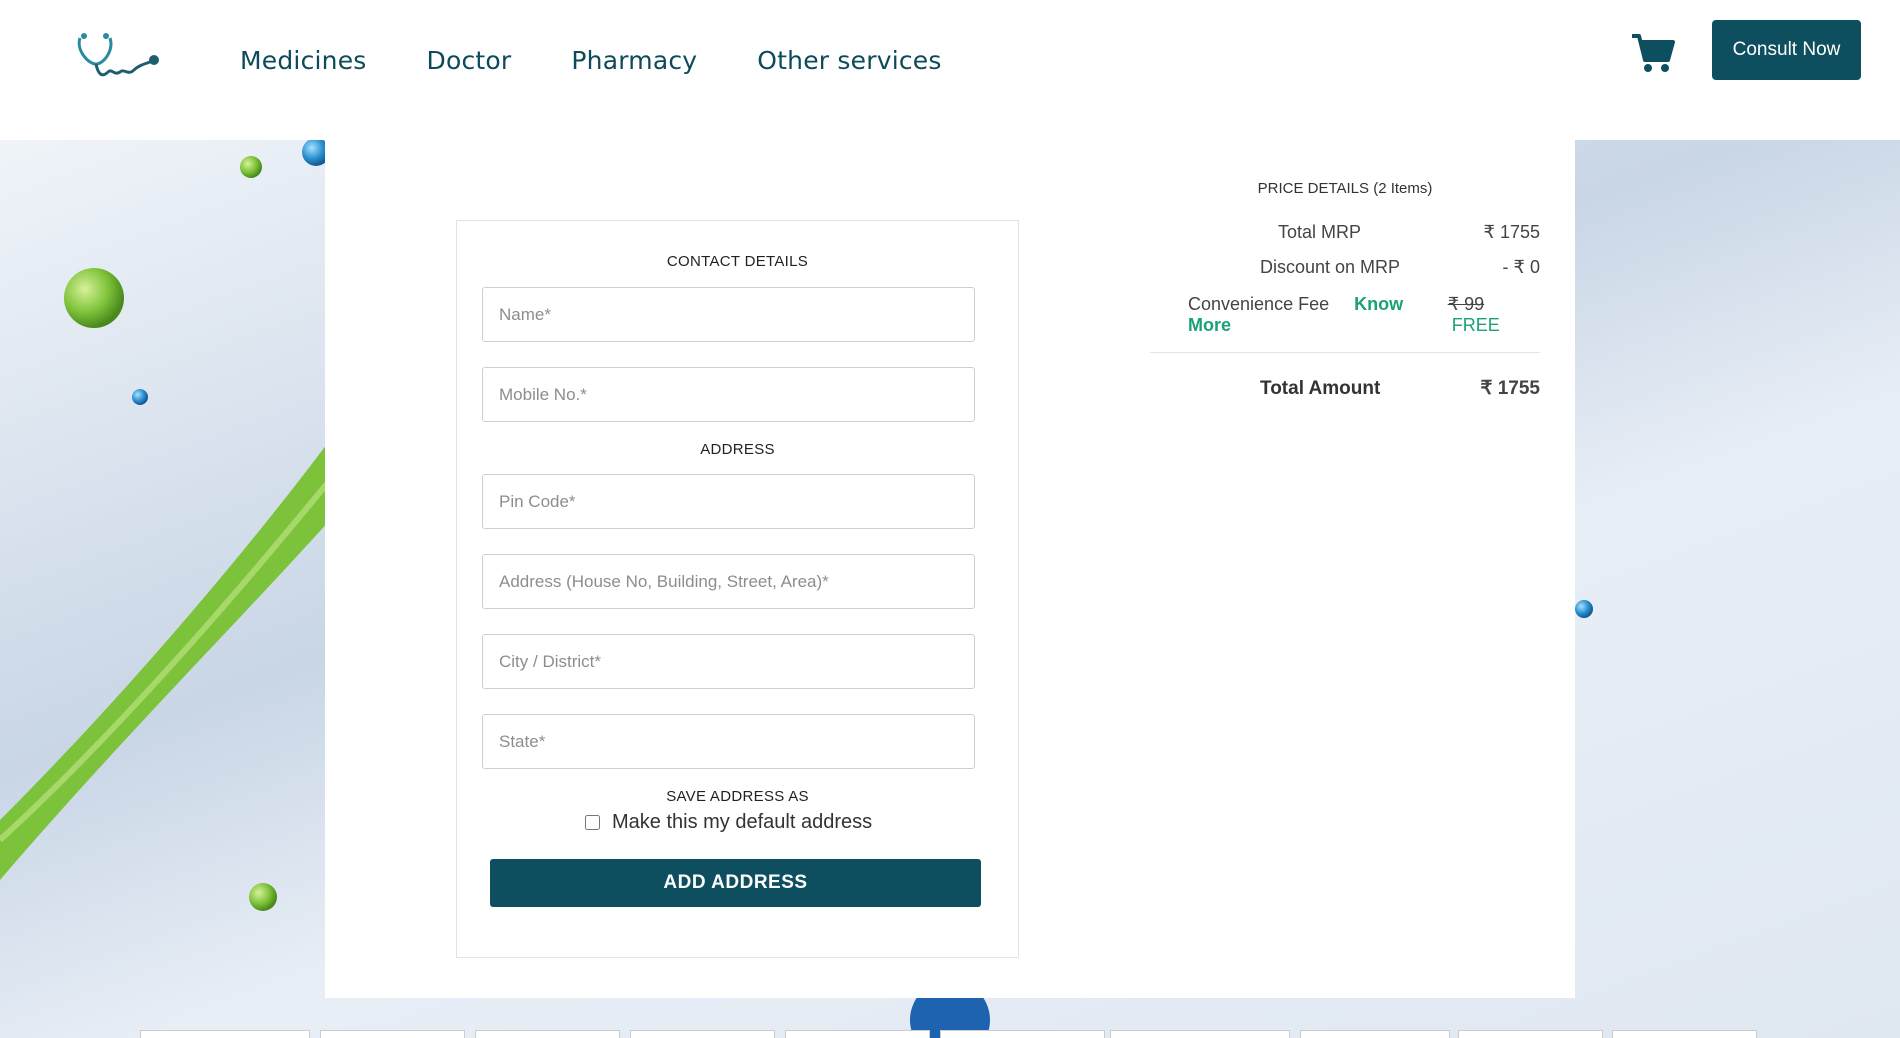 The height and width of the screenshot is (1038, 1900). What do you see at coordinates (728, 661) in the screenshot?
I see `city-field` at bounding box center [728, 661].